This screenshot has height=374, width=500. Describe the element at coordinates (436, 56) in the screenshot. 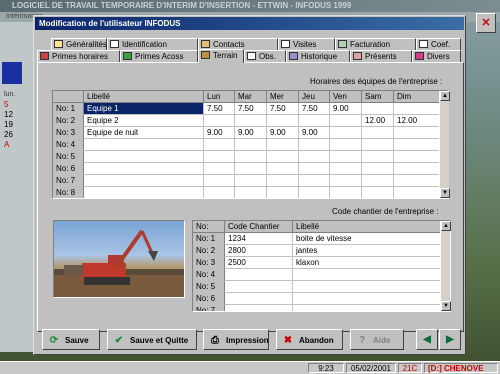

I see `tab-divers: Divers` at that location.